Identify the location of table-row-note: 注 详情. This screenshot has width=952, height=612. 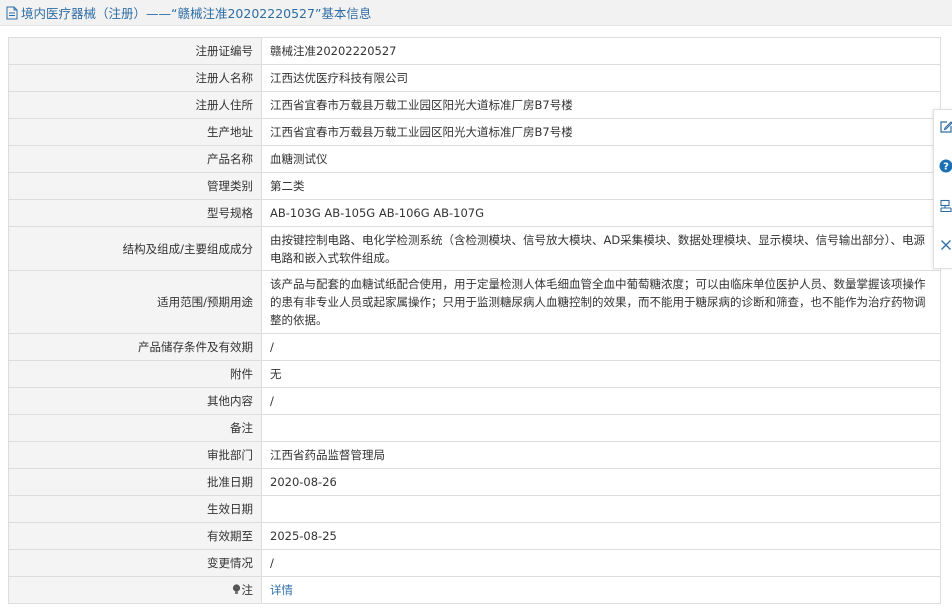
(474, 590).